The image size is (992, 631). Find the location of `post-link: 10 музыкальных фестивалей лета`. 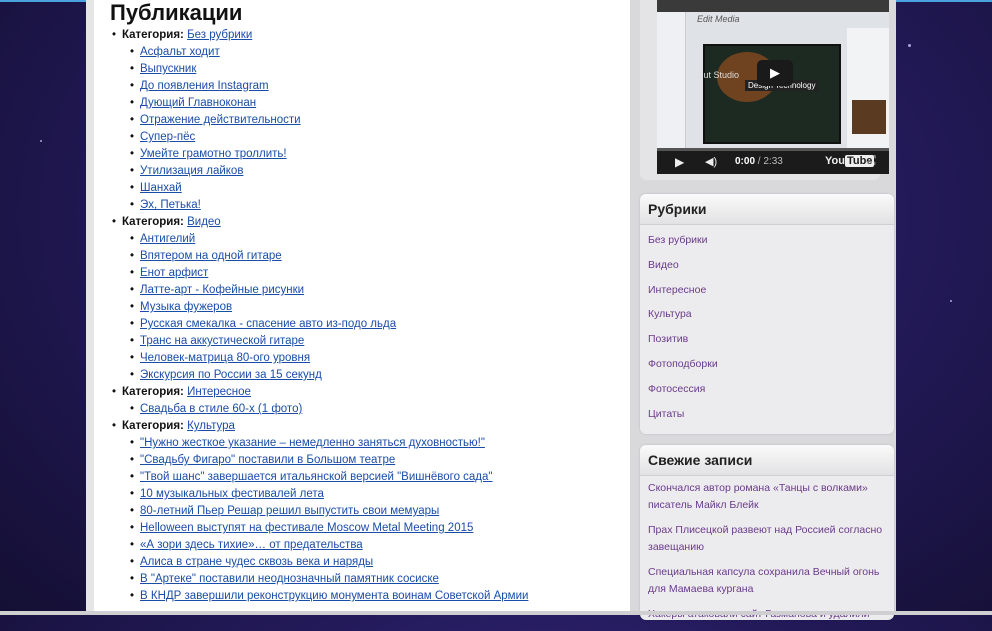

post-link: 10 музыкальных фестивалей лета is located at coordinates (232, 494).